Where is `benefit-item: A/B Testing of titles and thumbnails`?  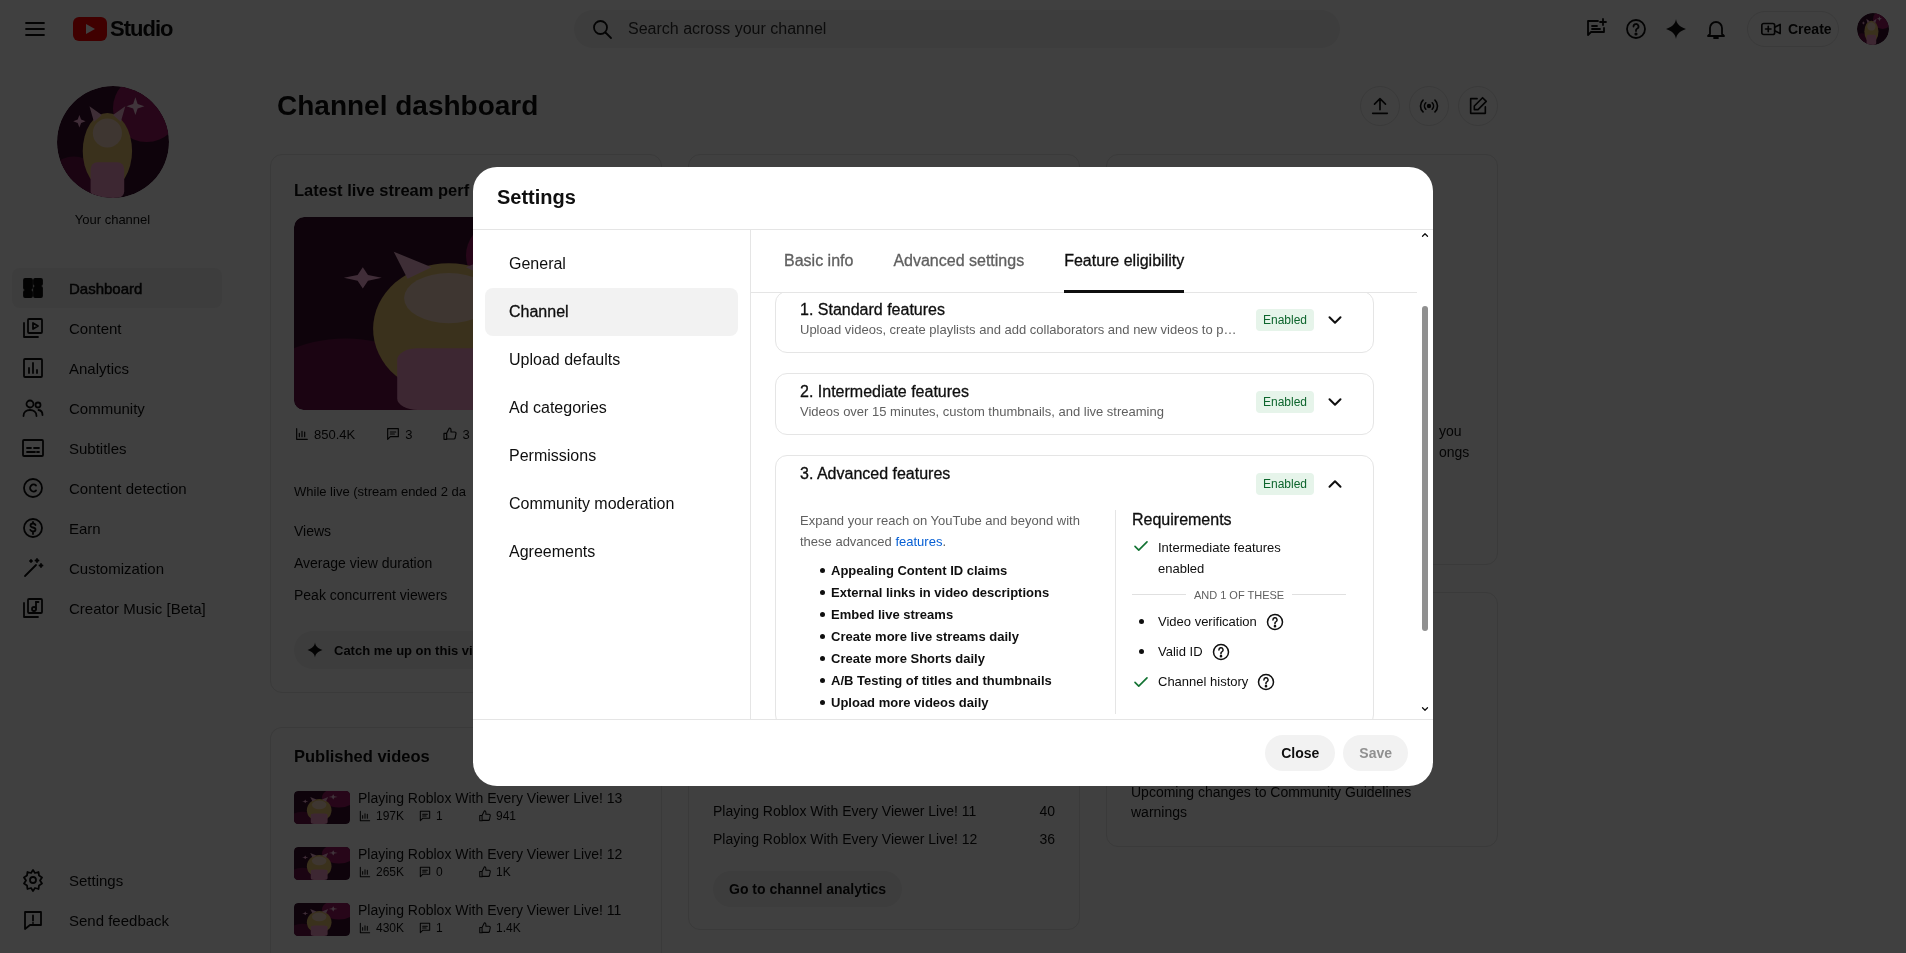
benefit-item: A/B Testing of titles and thumbnails is located at coordinates (941, 680).